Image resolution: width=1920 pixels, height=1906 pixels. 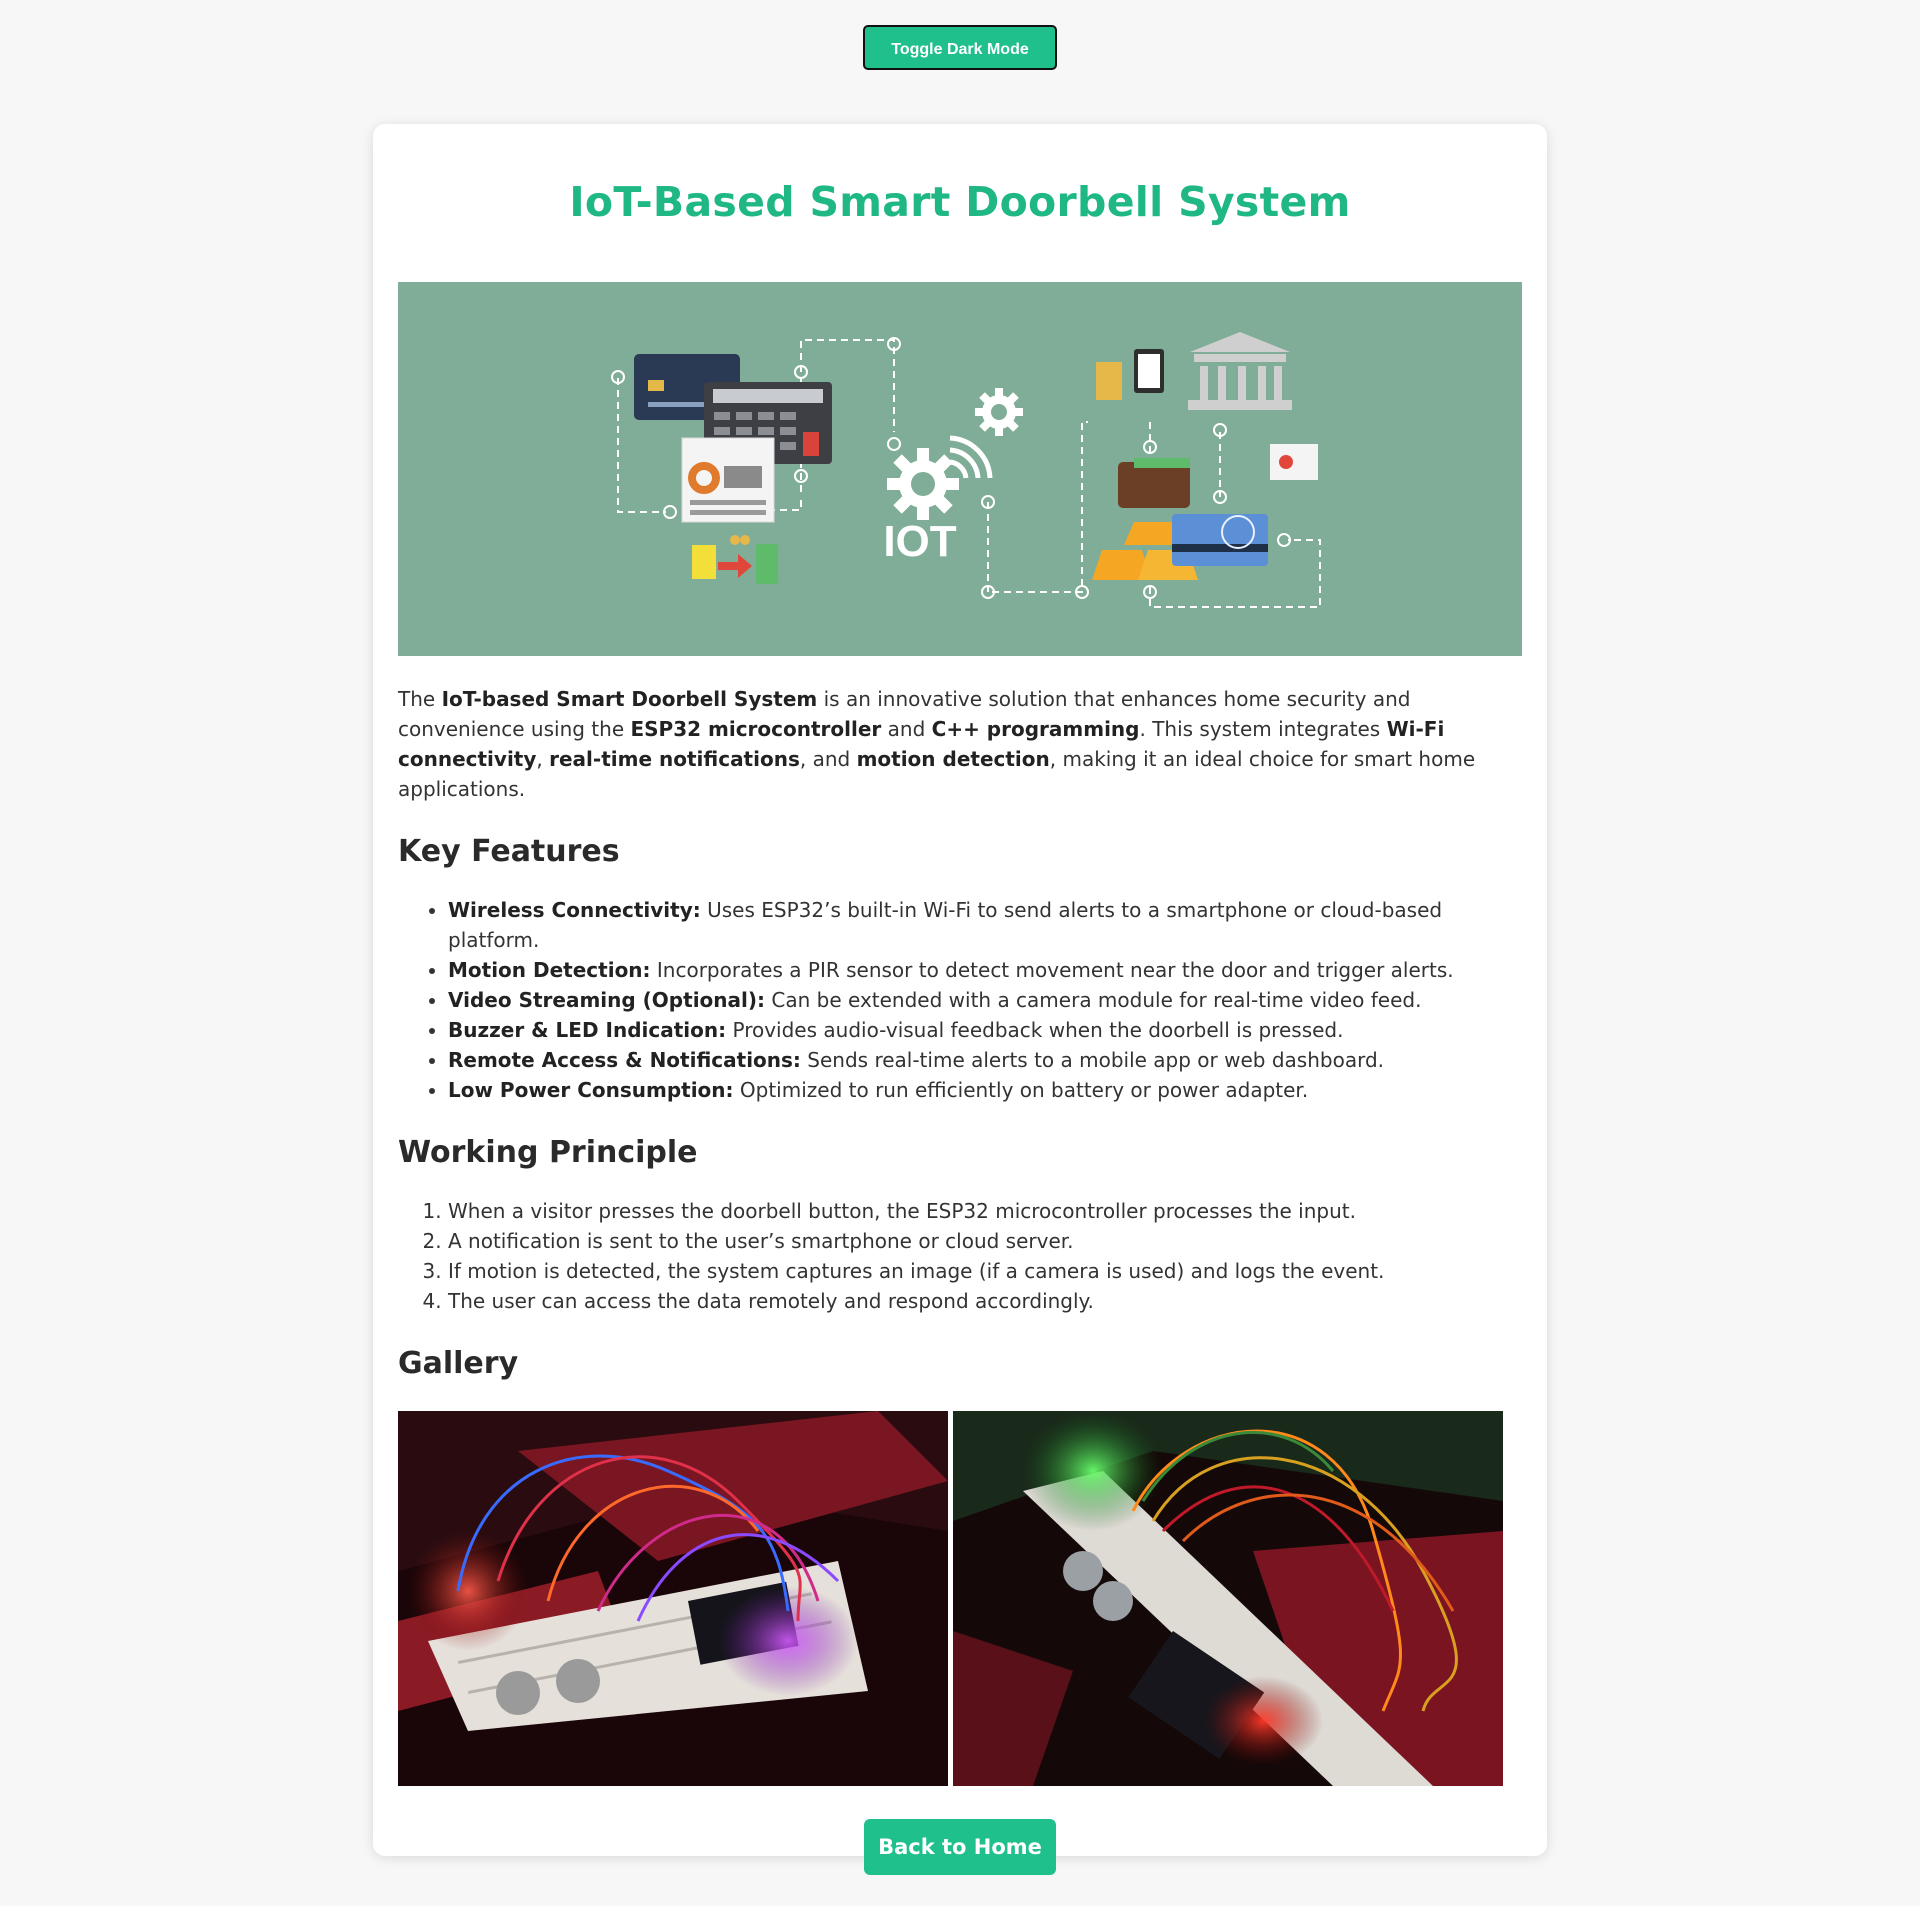 I want to click on features-heading: Key Features, so click(x=509, y=851).